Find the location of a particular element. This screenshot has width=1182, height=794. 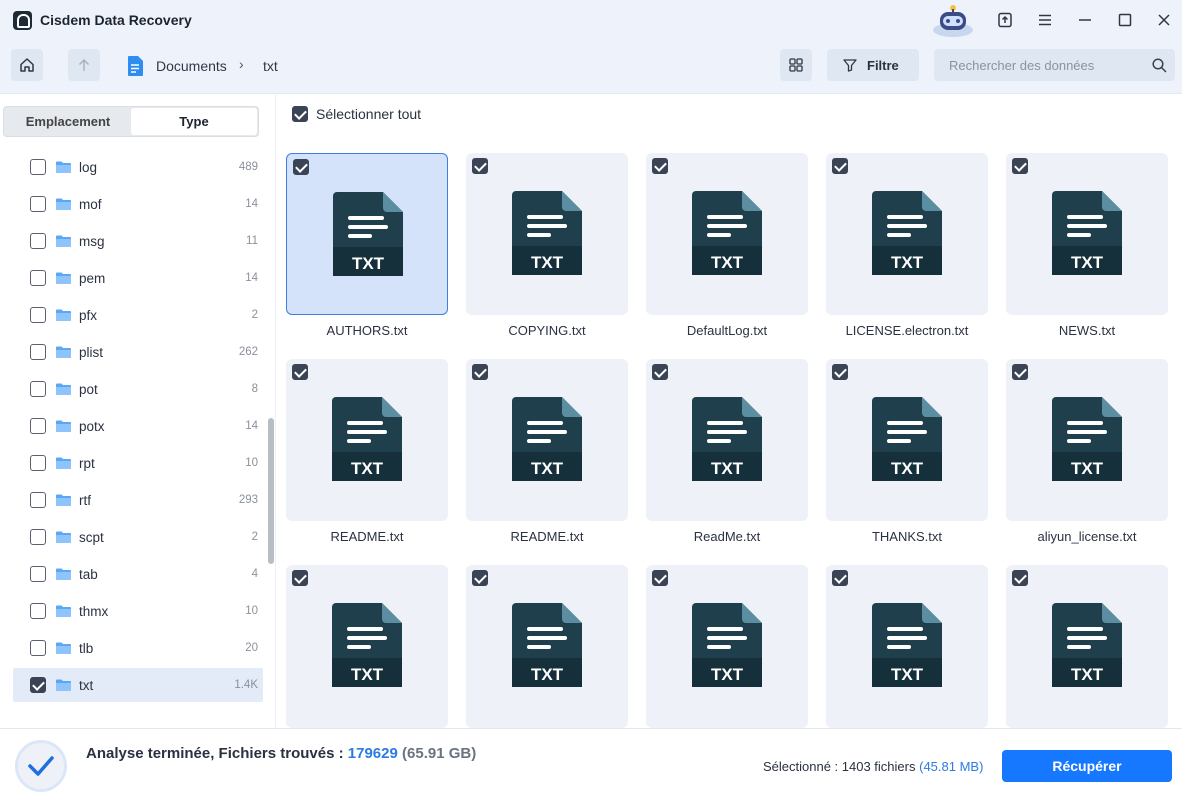

type-name: log is located at coordinates (88, 167).